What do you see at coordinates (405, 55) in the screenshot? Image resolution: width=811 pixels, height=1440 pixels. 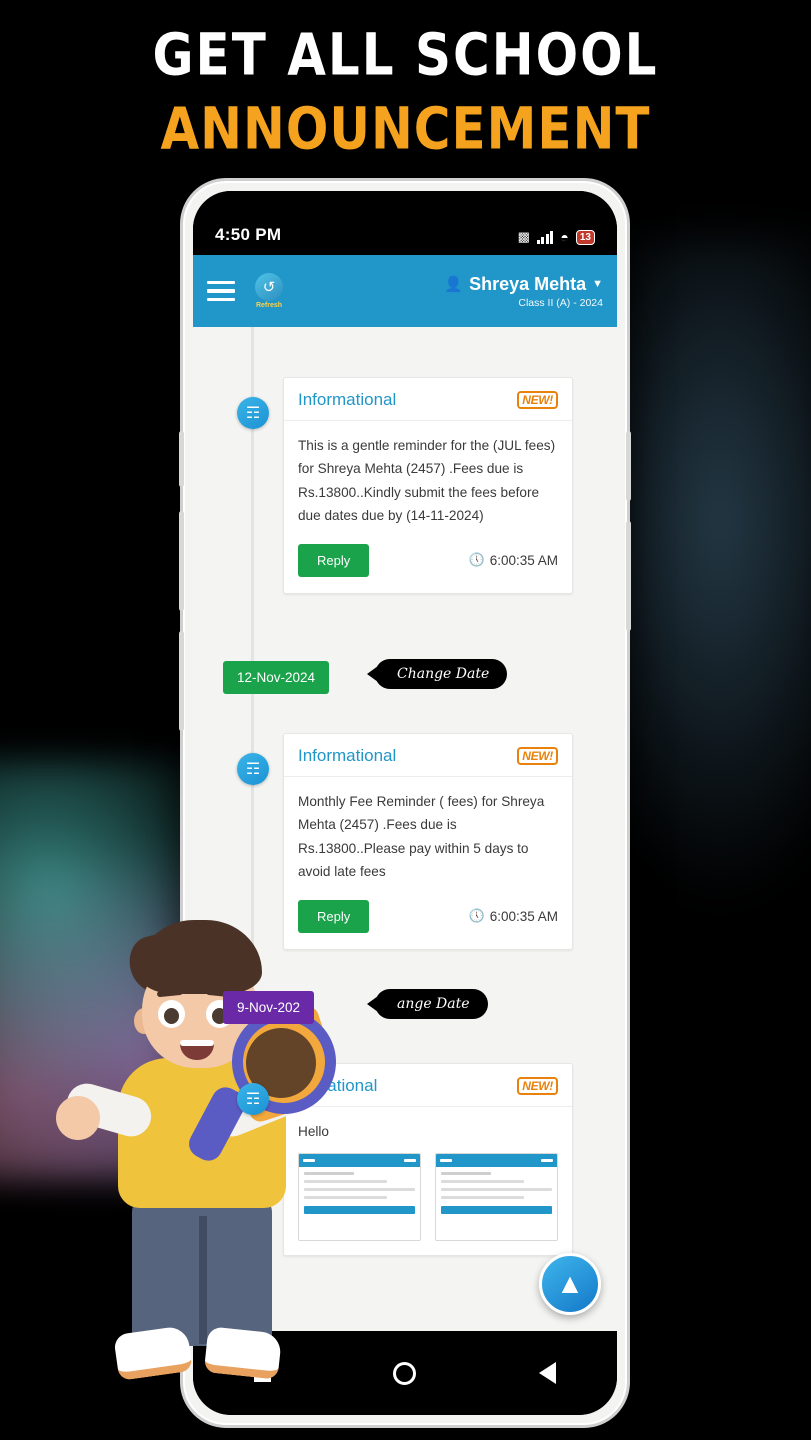 I see `headline-line-1: GET ALL SCHOOL` at bounding box center [405, 55].